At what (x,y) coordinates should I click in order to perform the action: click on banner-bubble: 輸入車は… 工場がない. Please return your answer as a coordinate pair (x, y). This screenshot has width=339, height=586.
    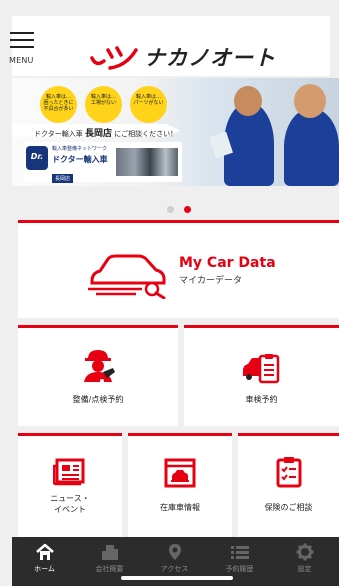
    Looking at the image, I should click on (103, 104).